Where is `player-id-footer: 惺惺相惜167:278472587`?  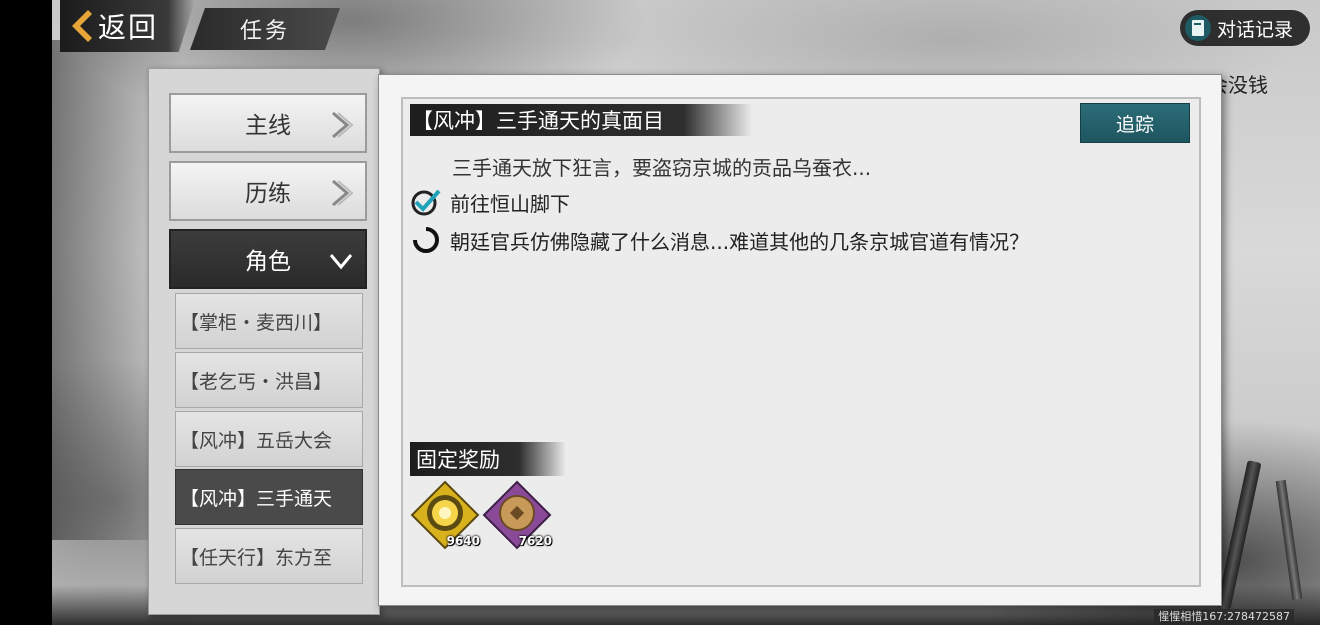 player-id-footer: 惺惺相惜167:278472587 is located at coordinates (1224, 617).